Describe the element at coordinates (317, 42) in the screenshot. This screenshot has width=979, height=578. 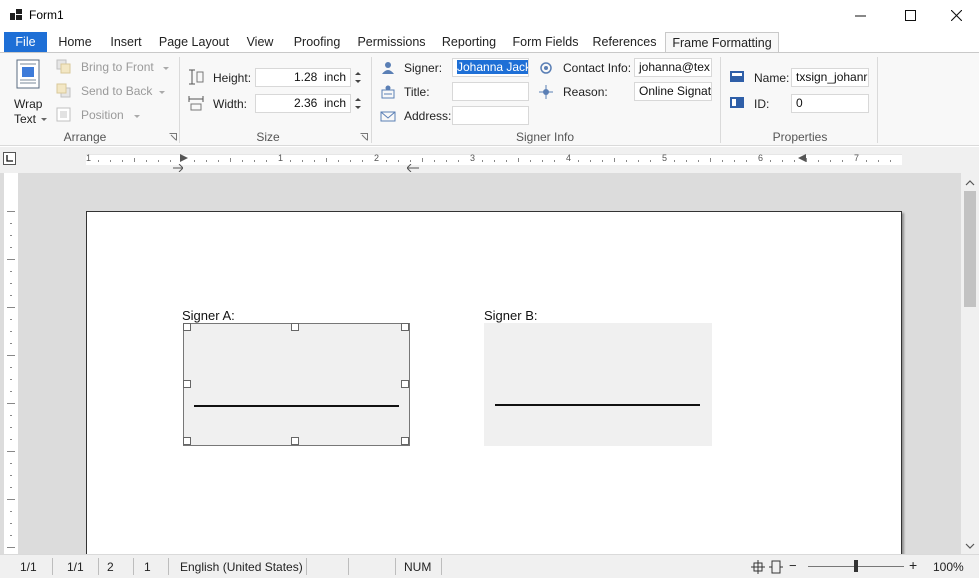
I see `tab-proofing: Proofing` at that location.